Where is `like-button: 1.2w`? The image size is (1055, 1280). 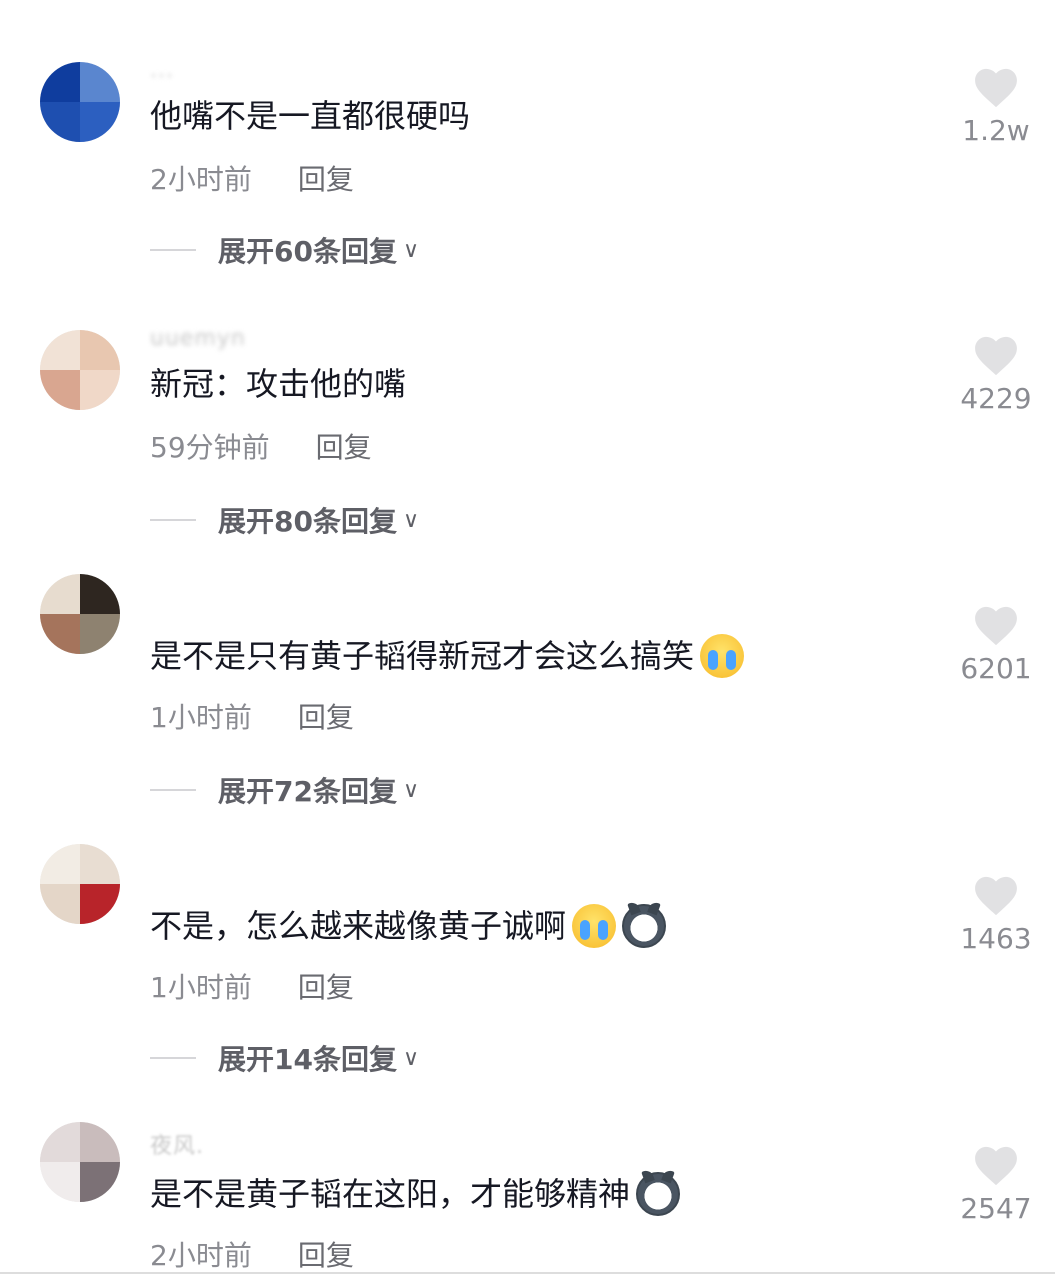
like-button: 1.2w is located at coordinates (996, 107).